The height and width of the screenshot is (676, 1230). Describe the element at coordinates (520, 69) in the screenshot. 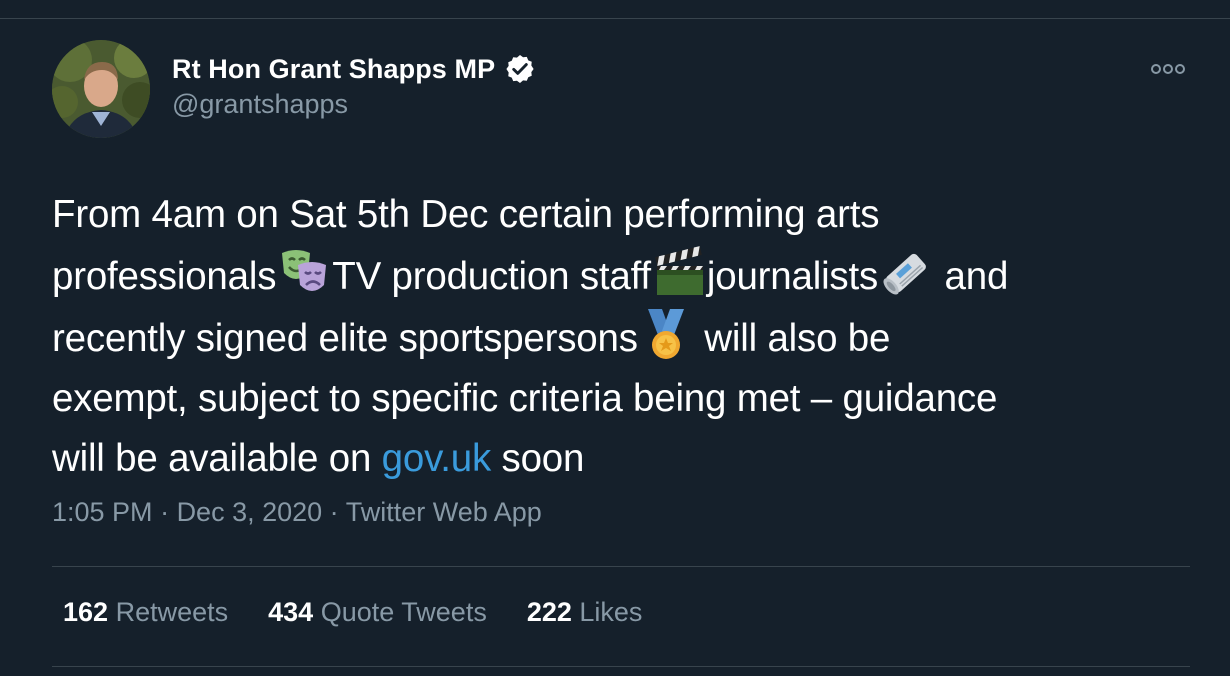

I see `verified-badge-icon` at that location.